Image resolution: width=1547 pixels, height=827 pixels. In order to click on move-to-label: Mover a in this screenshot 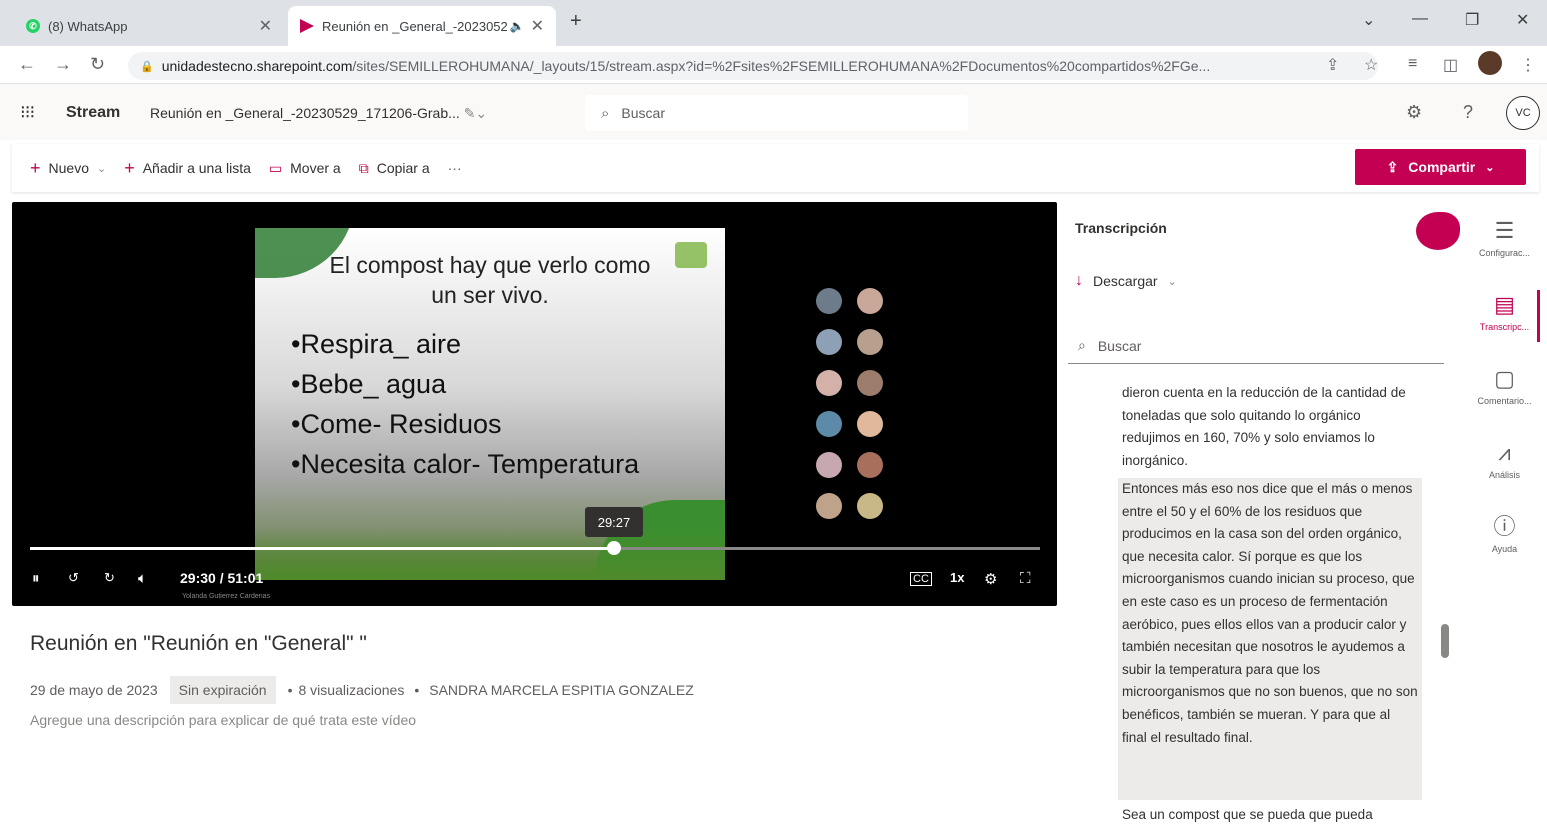, I will do `click(315, 168)`.